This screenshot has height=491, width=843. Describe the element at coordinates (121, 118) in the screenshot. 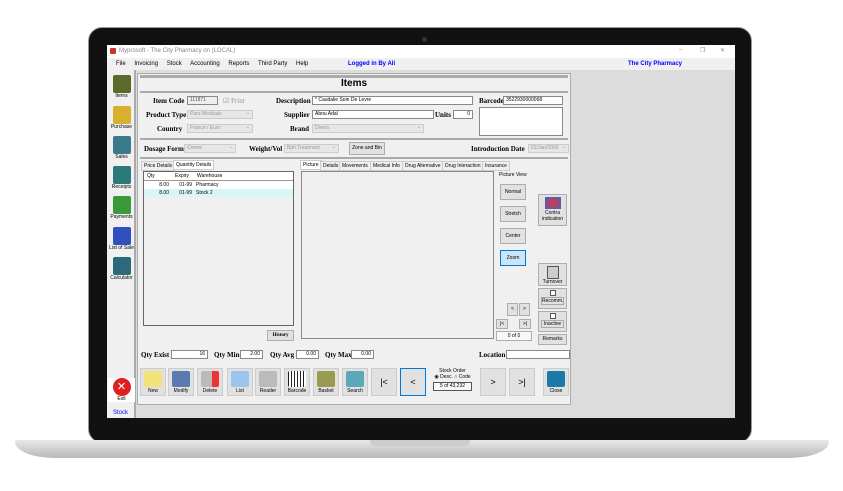

I see `sidebar-item-purchase: Purchase` at that location.